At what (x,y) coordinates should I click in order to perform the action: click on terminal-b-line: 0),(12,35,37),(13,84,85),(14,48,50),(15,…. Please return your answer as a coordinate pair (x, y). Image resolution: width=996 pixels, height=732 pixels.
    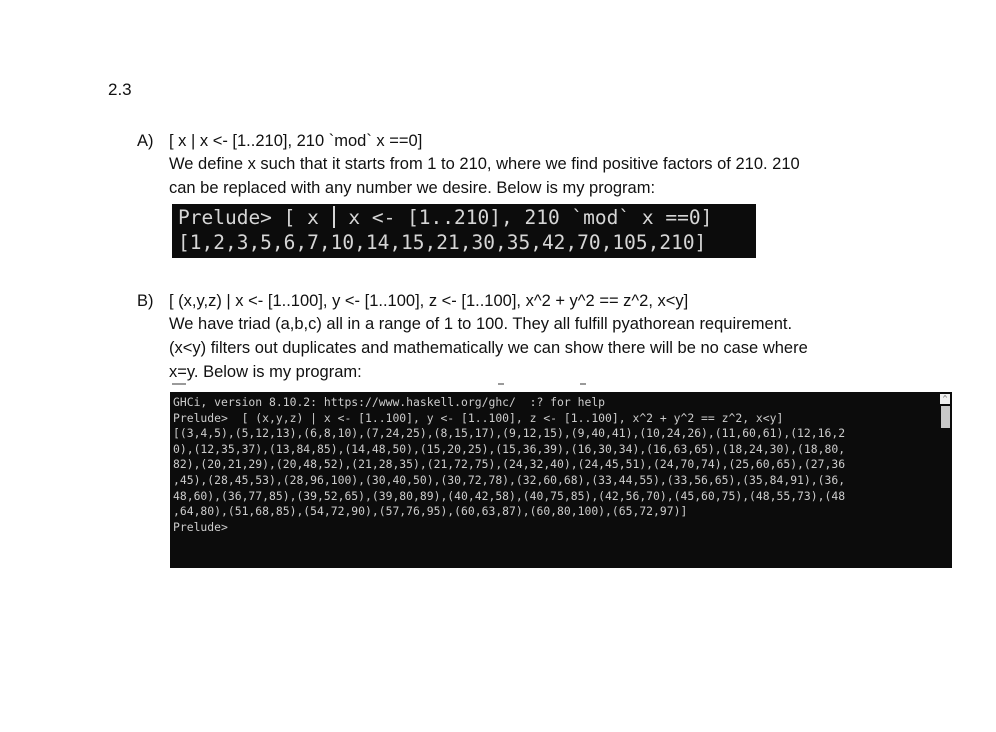
    Looking at the image, I should click on (509, 448).